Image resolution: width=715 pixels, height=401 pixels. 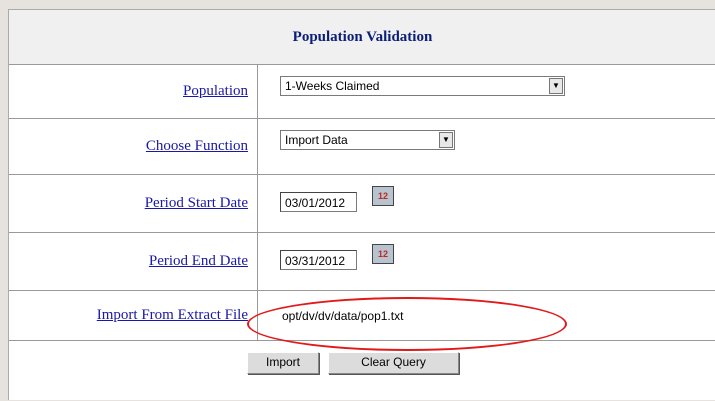 What do you see at coordinates (486, 261) in the screenshot?
I see `period-end-value-cell: 03/31/2012 12` at bounding box center [486, 261].